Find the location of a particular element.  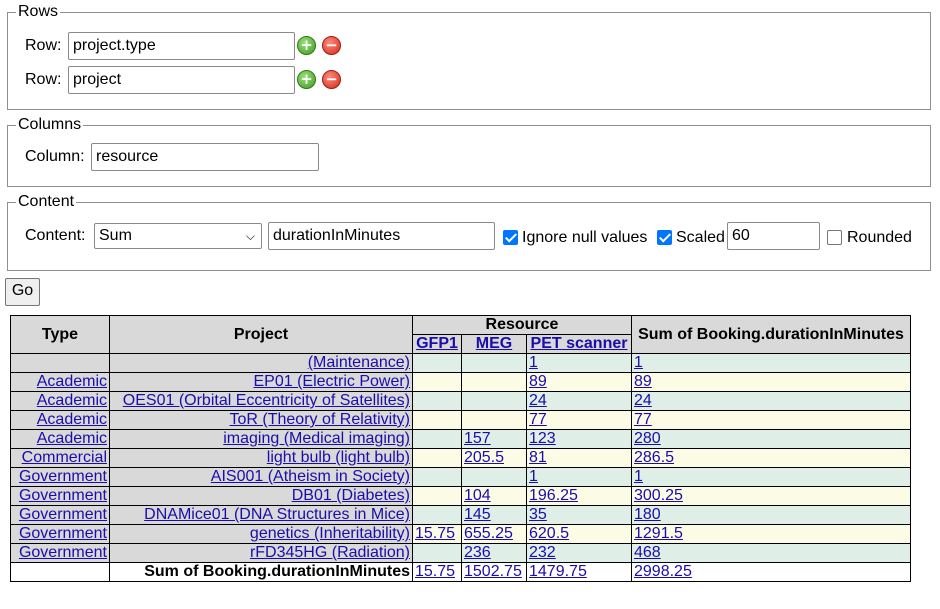

project-cell-link: (Maintenance) is located at coordinates (359, 362).